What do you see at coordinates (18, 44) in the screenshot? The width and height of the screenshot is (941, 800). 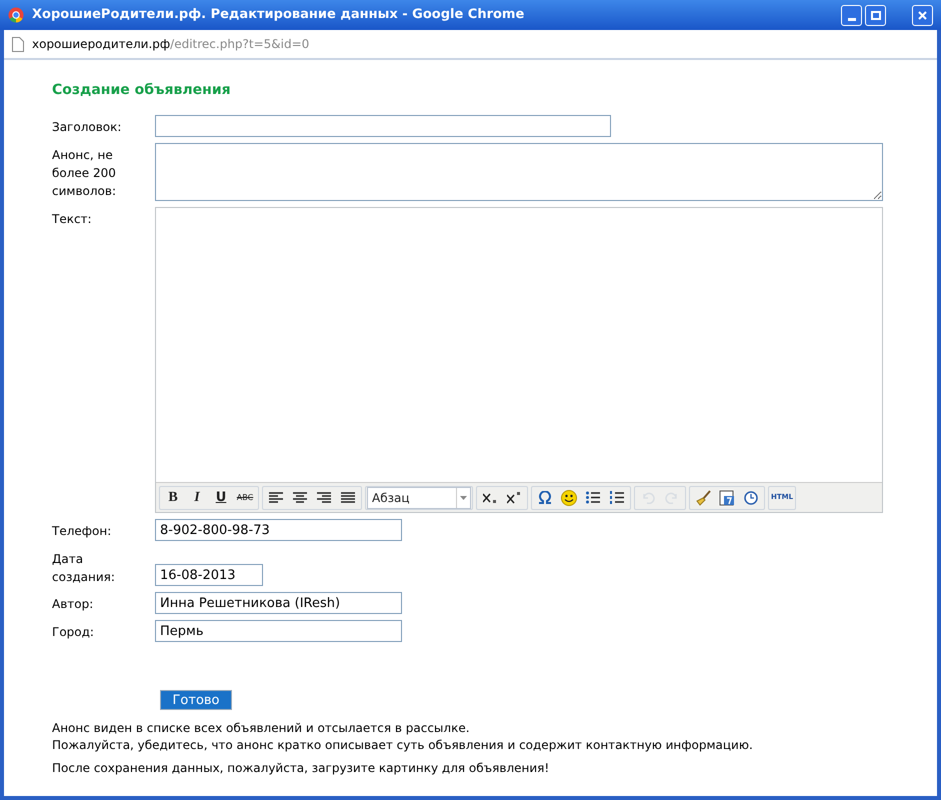 I see `page-icon` at bounding box center [18, 44].